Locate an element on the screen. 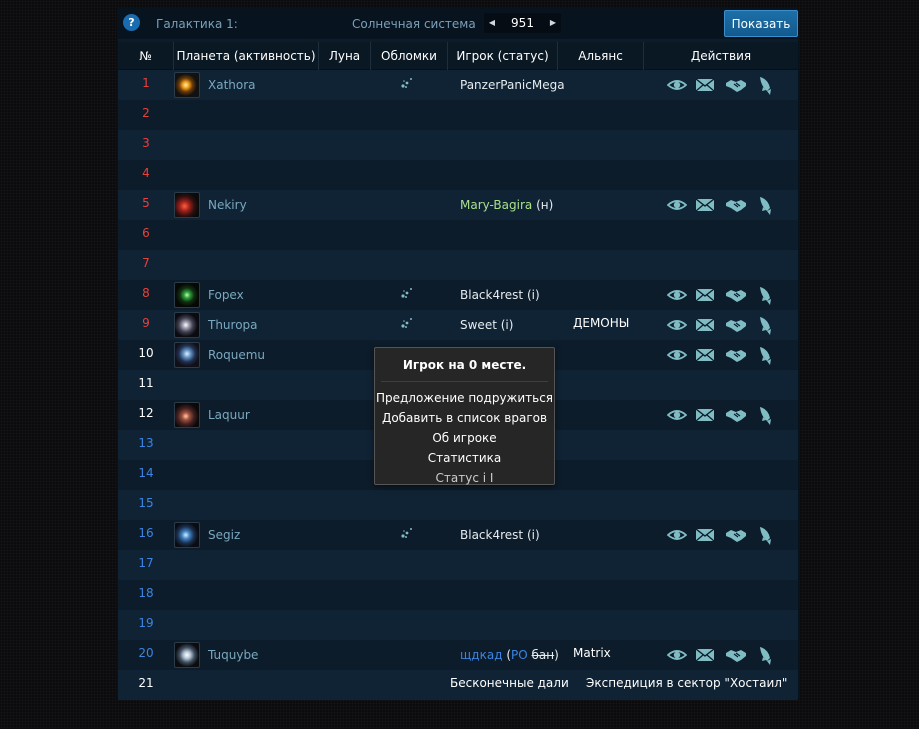 Image resolution: width=919 pixels, height=729 pixels. deep-space-label: Бесконечные дали is located at coordinates (509, 683).